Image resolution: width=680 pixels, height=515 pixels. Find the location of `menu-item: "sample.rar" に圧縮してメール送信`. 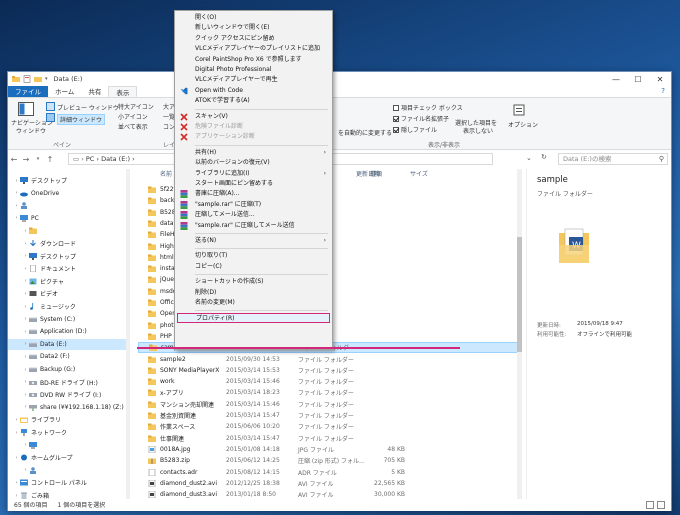

menu-item: "sample.rar" に圧縮してメール送信 is located at coordinates (253, 226).